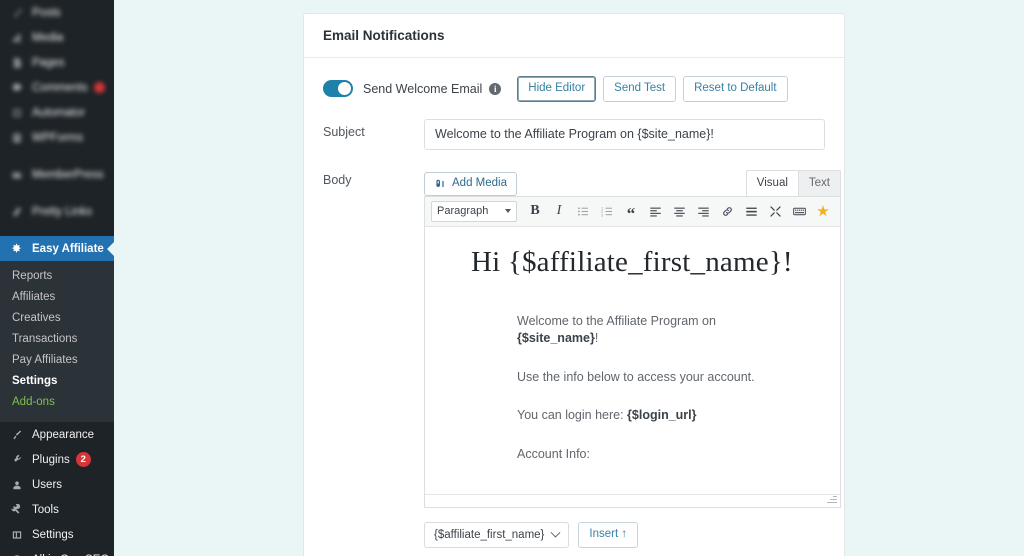 The width and height of the screenshot is (1024, 556). I want to click on sidebar-item-tools: Tools, so click(57, 509).